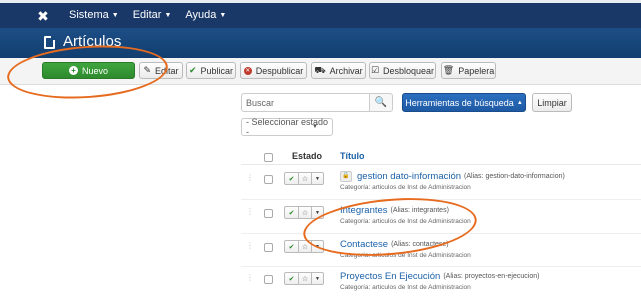 This screenshot has height=306, width=641. Describe the element at coordinates (320, 14) in the screenshot. I see `top-navbar: ✖ Sistema ▼ Editar ▼ Ayuda ▼` at that location.